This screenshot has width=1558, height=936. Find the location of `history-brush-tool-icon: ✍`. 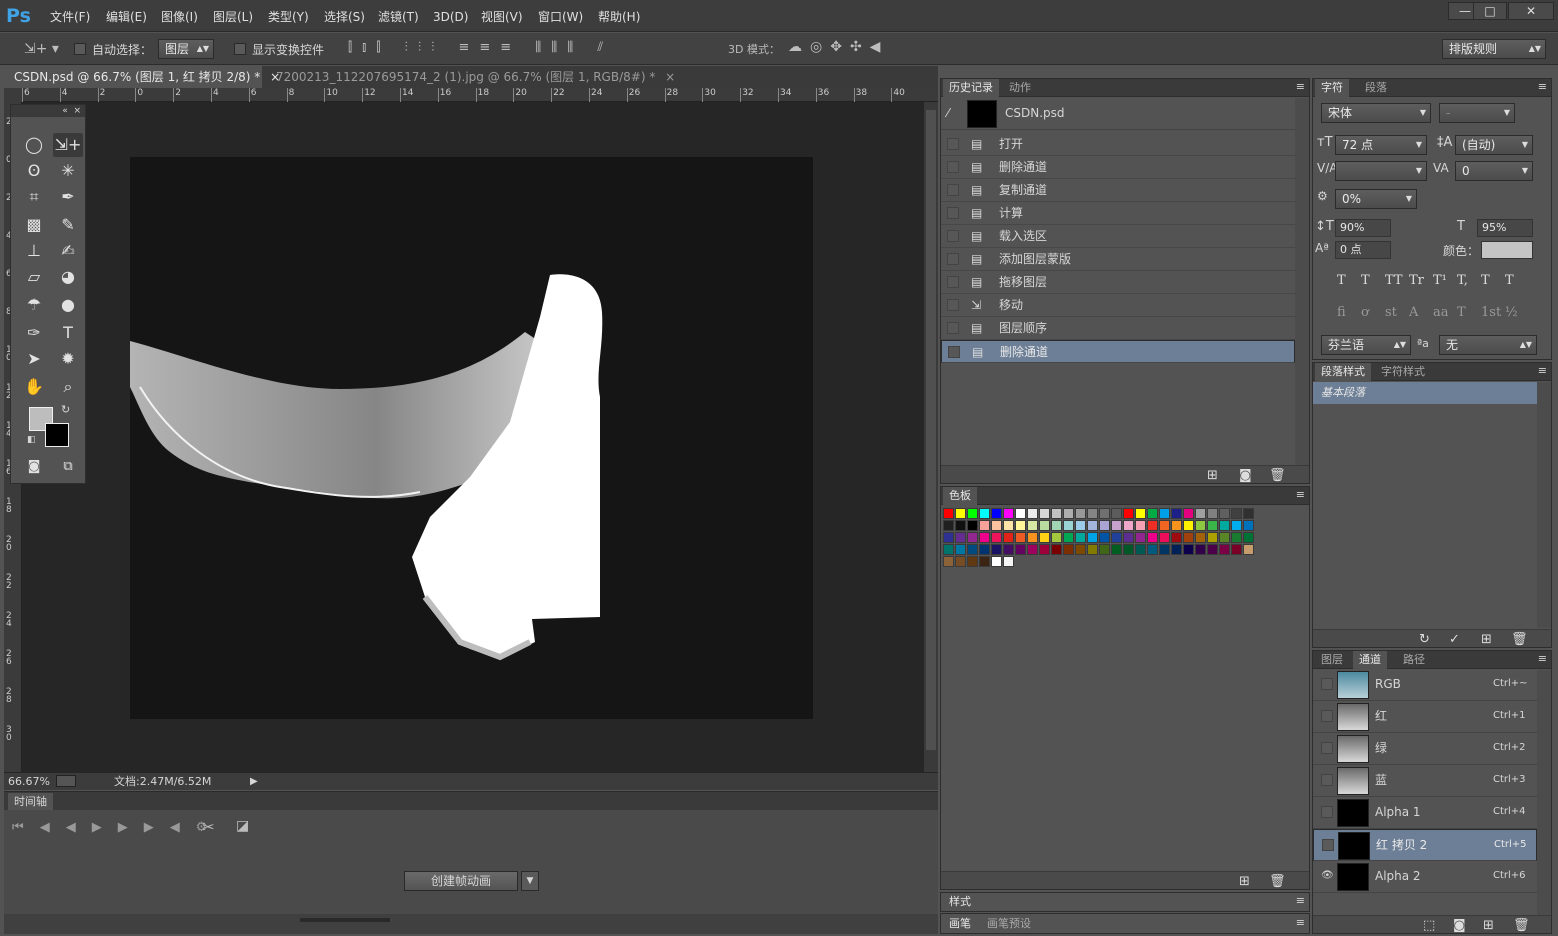

history-brush-tool-icon: ✍ is located at coordinates (68, 251).